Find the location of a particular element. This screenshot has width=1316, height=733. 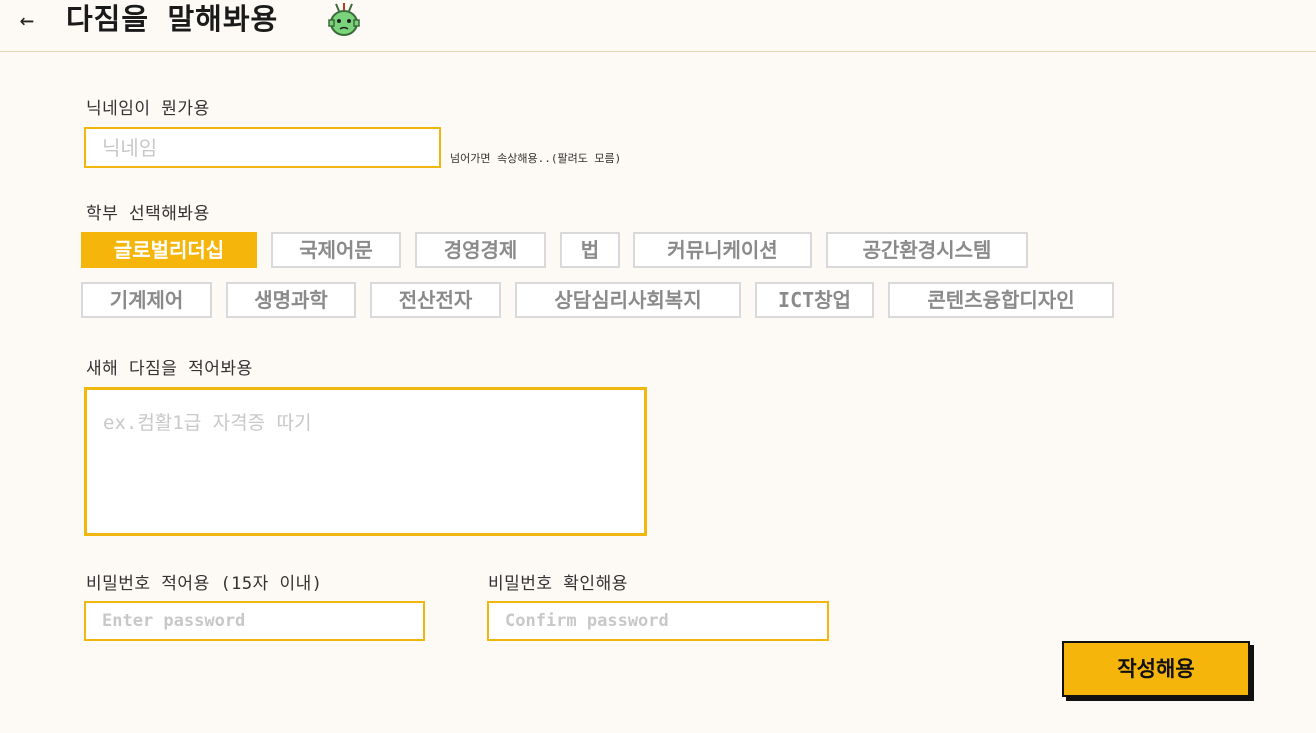

chip-content-convergence-design: 콘텐츠융합디자인 is located at coordinates (1001, 300).